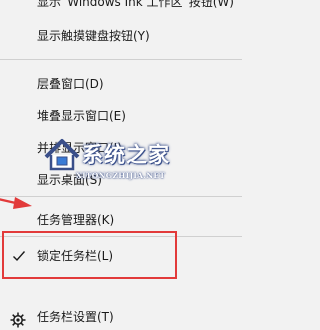 The height and width of the screenshot is (330, 320). What do you see at coordinates (121, 84) in the screenshot?
I see `menu-item-cascade-windows: 层叠窗口(D)` at bounding box center [121, 84].